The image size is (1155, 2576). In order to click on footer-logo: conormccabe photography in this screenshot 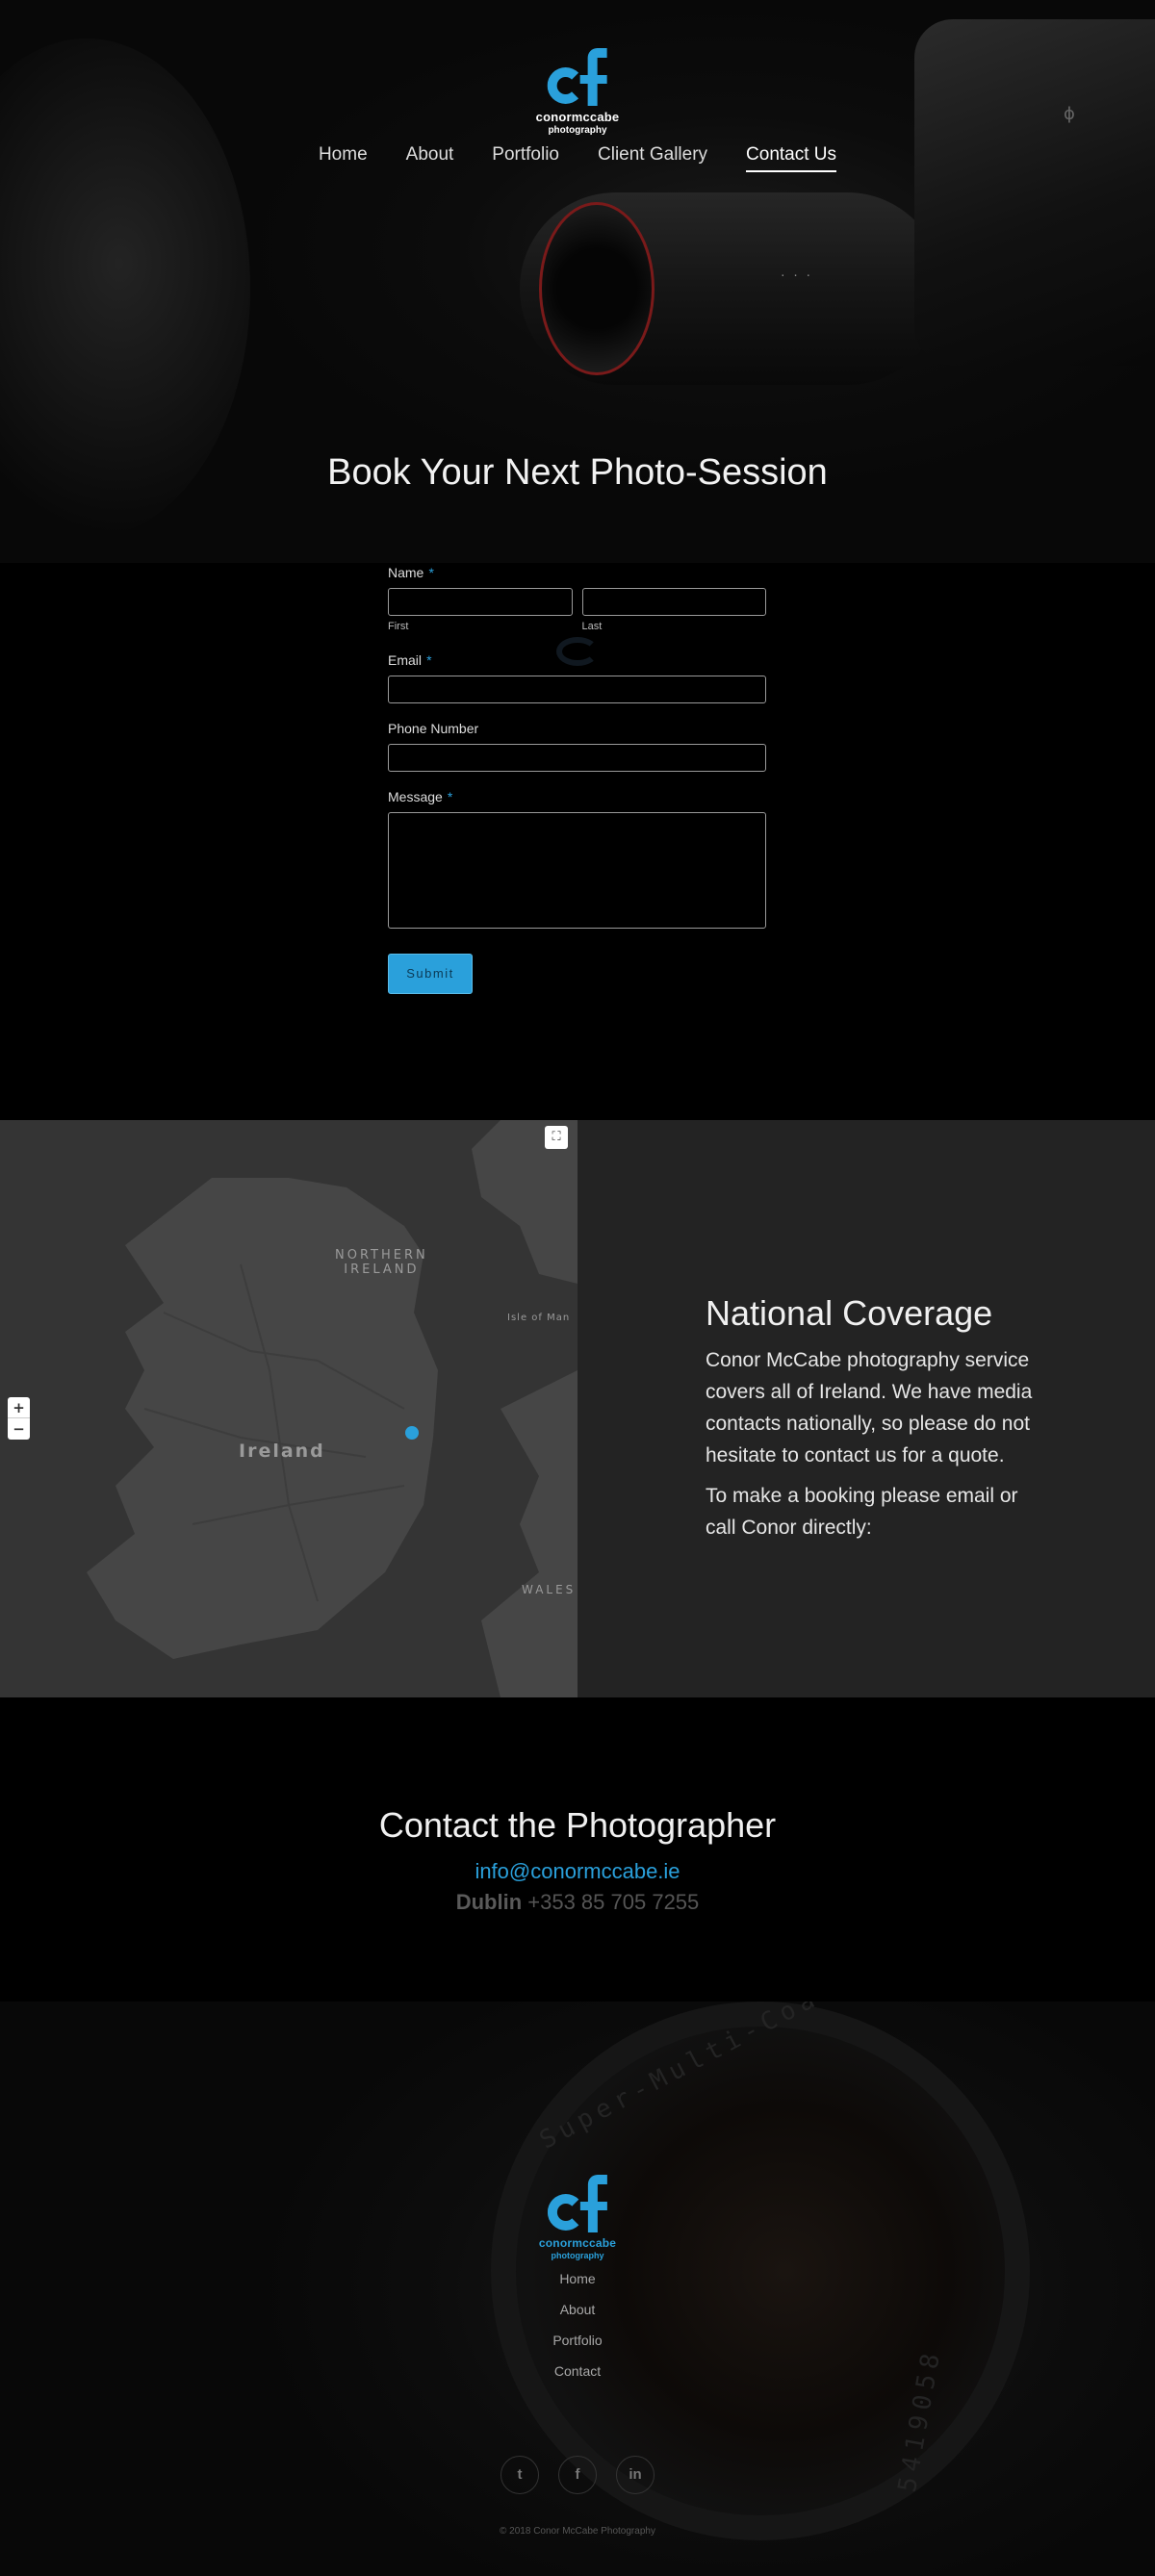, I will do `click(577, 2217)`.